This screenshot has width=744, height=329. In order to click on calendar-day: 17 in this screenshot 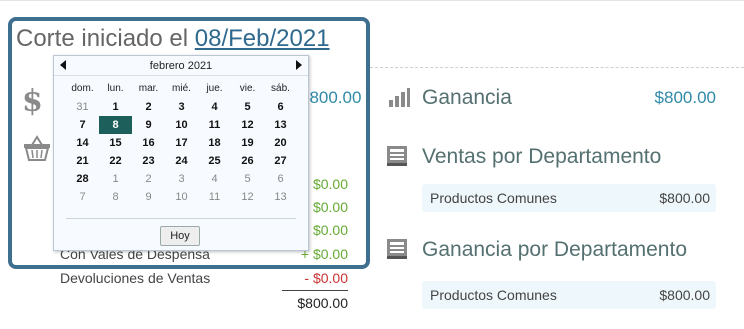, I will do `click(181, 143)`.